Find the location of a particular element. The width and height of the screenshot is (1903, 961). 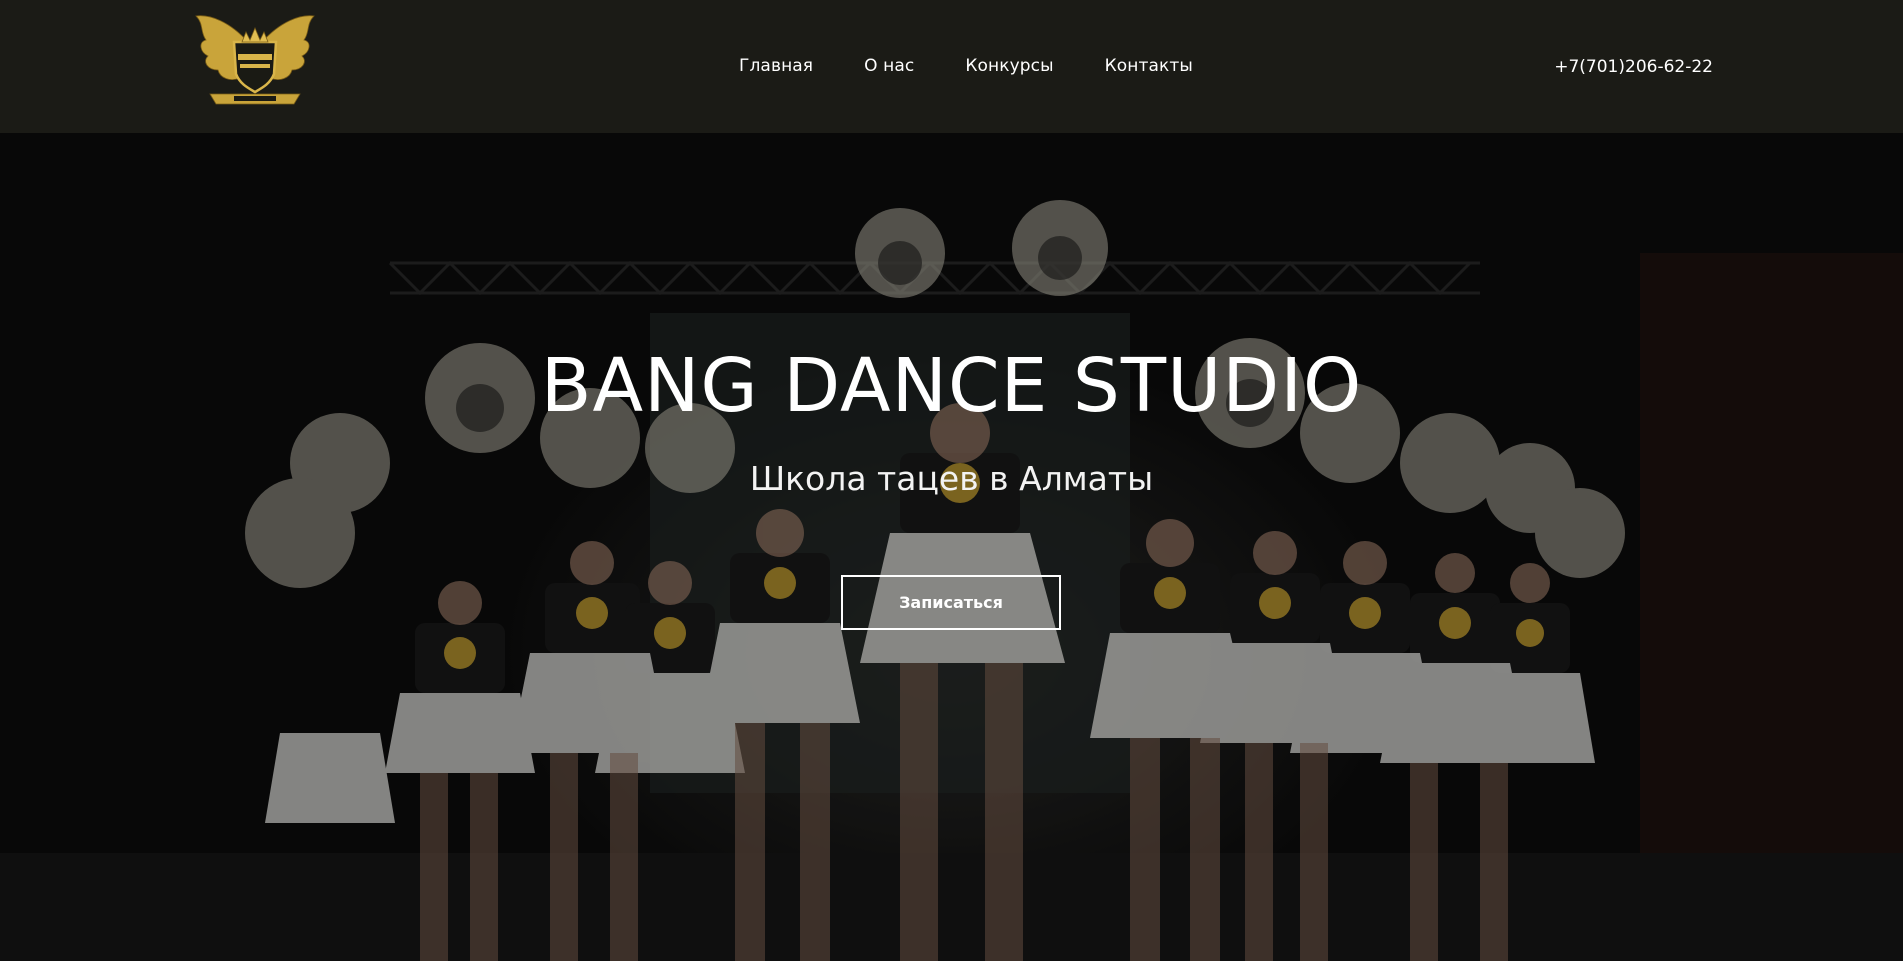

nav-item-contests: Конкурсы is located at coordinates (1009, 66).